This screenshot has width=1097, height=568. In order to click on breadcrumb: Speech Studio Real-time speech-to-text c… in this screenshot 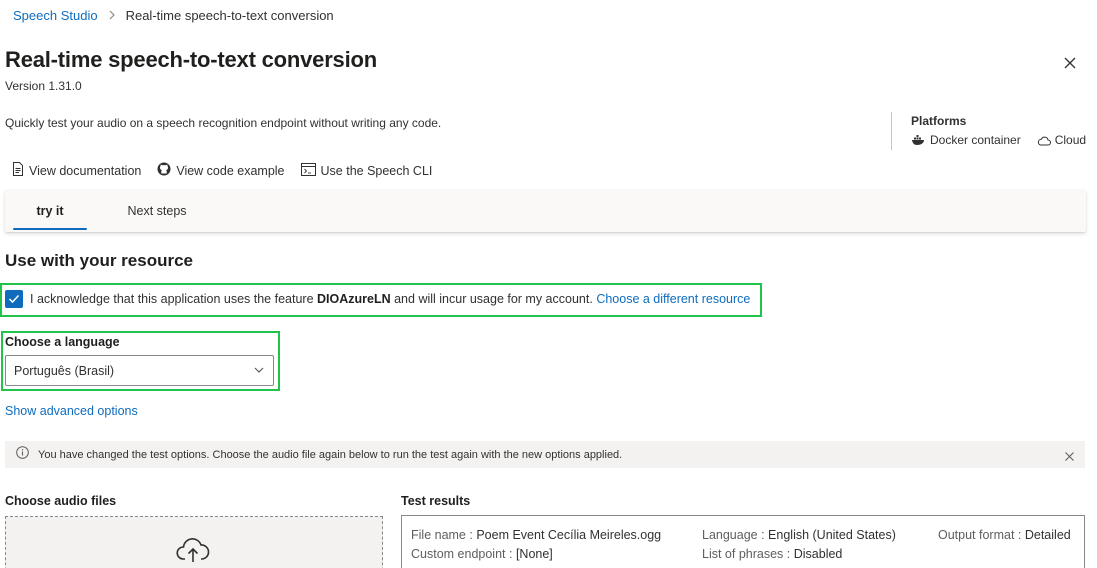, I will do `click(173, 15)`.